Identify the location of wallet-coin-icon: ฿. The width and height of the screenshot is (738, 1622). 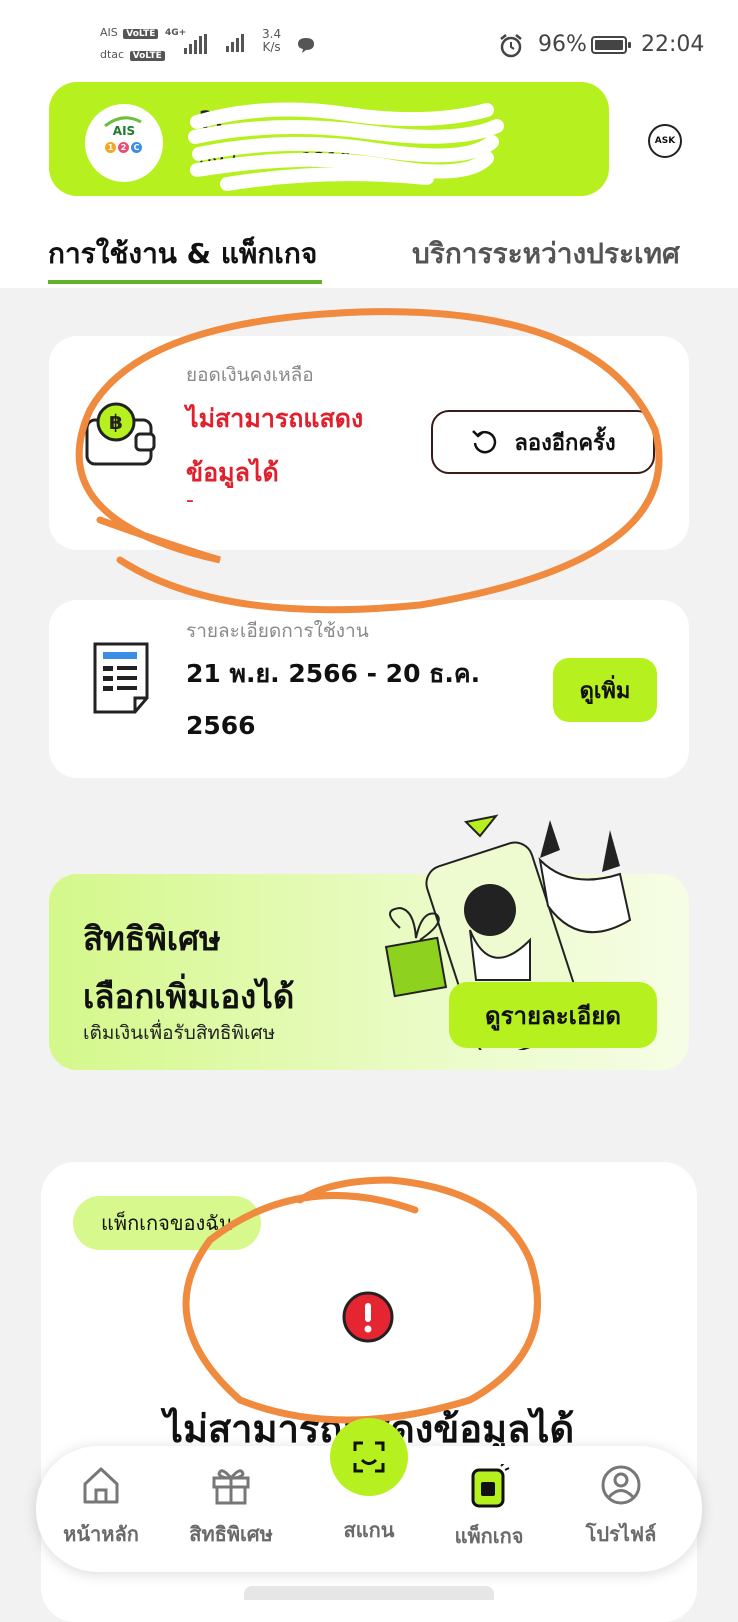
(120, 434).